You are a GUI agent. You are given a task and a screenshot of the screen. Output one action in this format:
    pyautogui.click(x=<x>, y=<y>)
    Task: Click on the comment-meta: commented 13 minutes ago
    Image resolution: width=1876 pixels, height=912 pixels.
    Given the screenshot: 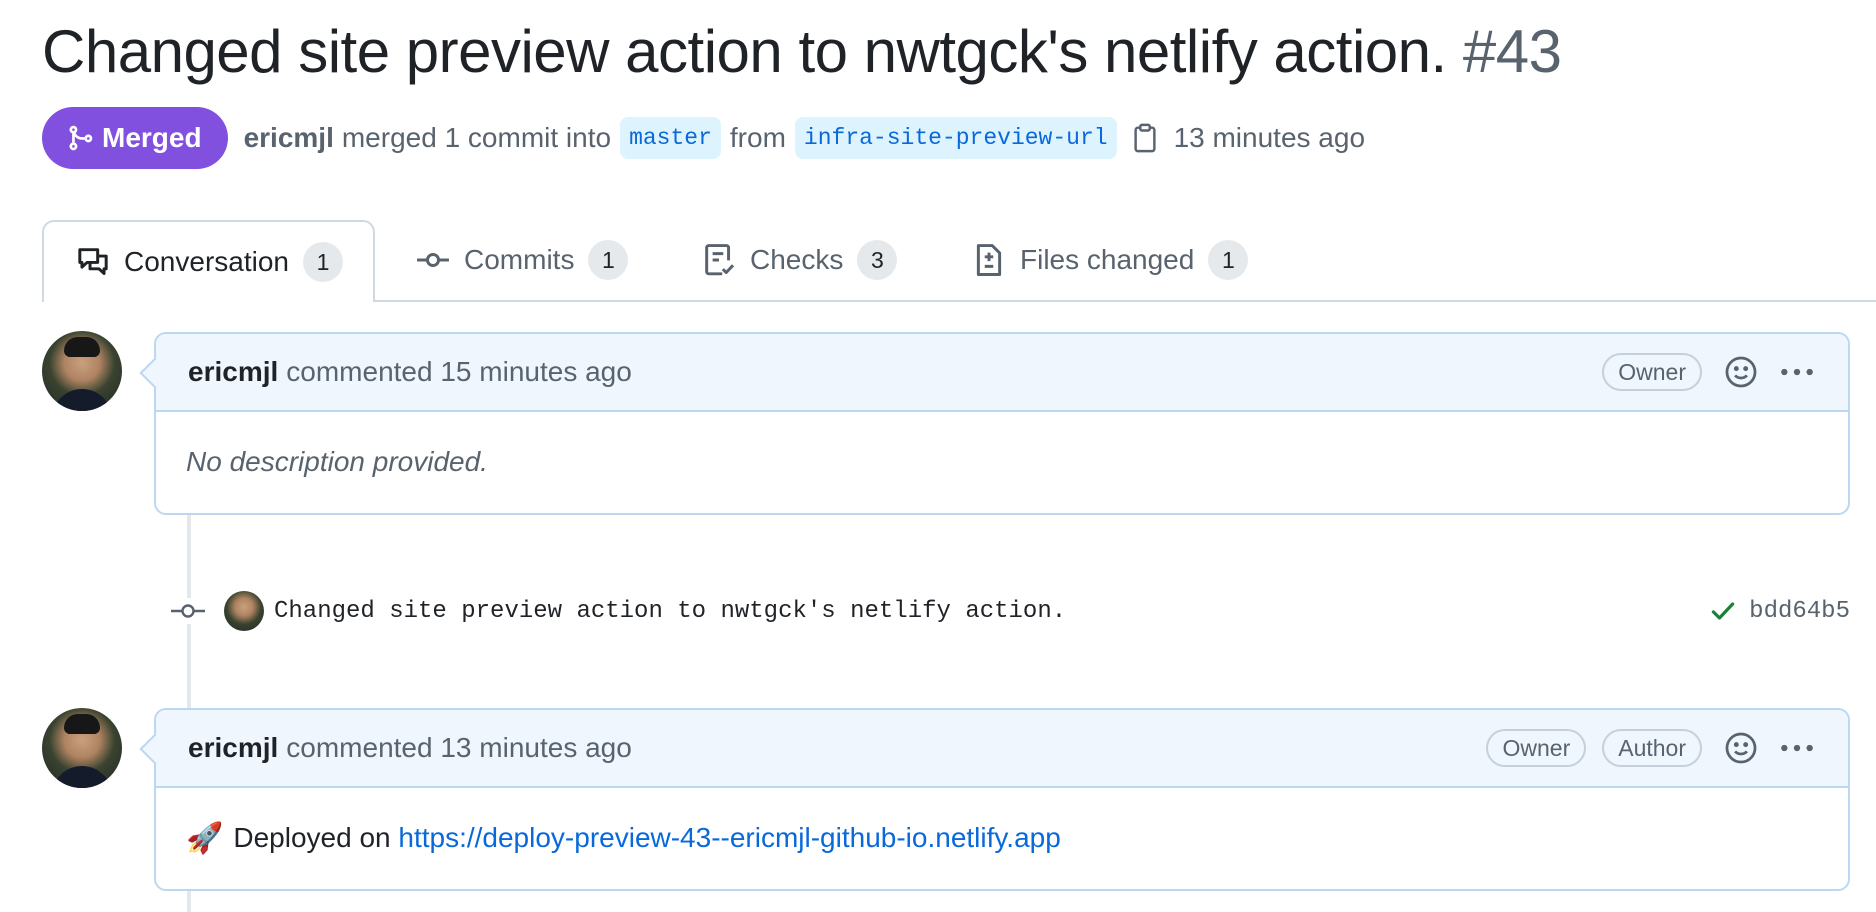 What is the action you would take?
    pyautogui.click(x=459, y=748)
    